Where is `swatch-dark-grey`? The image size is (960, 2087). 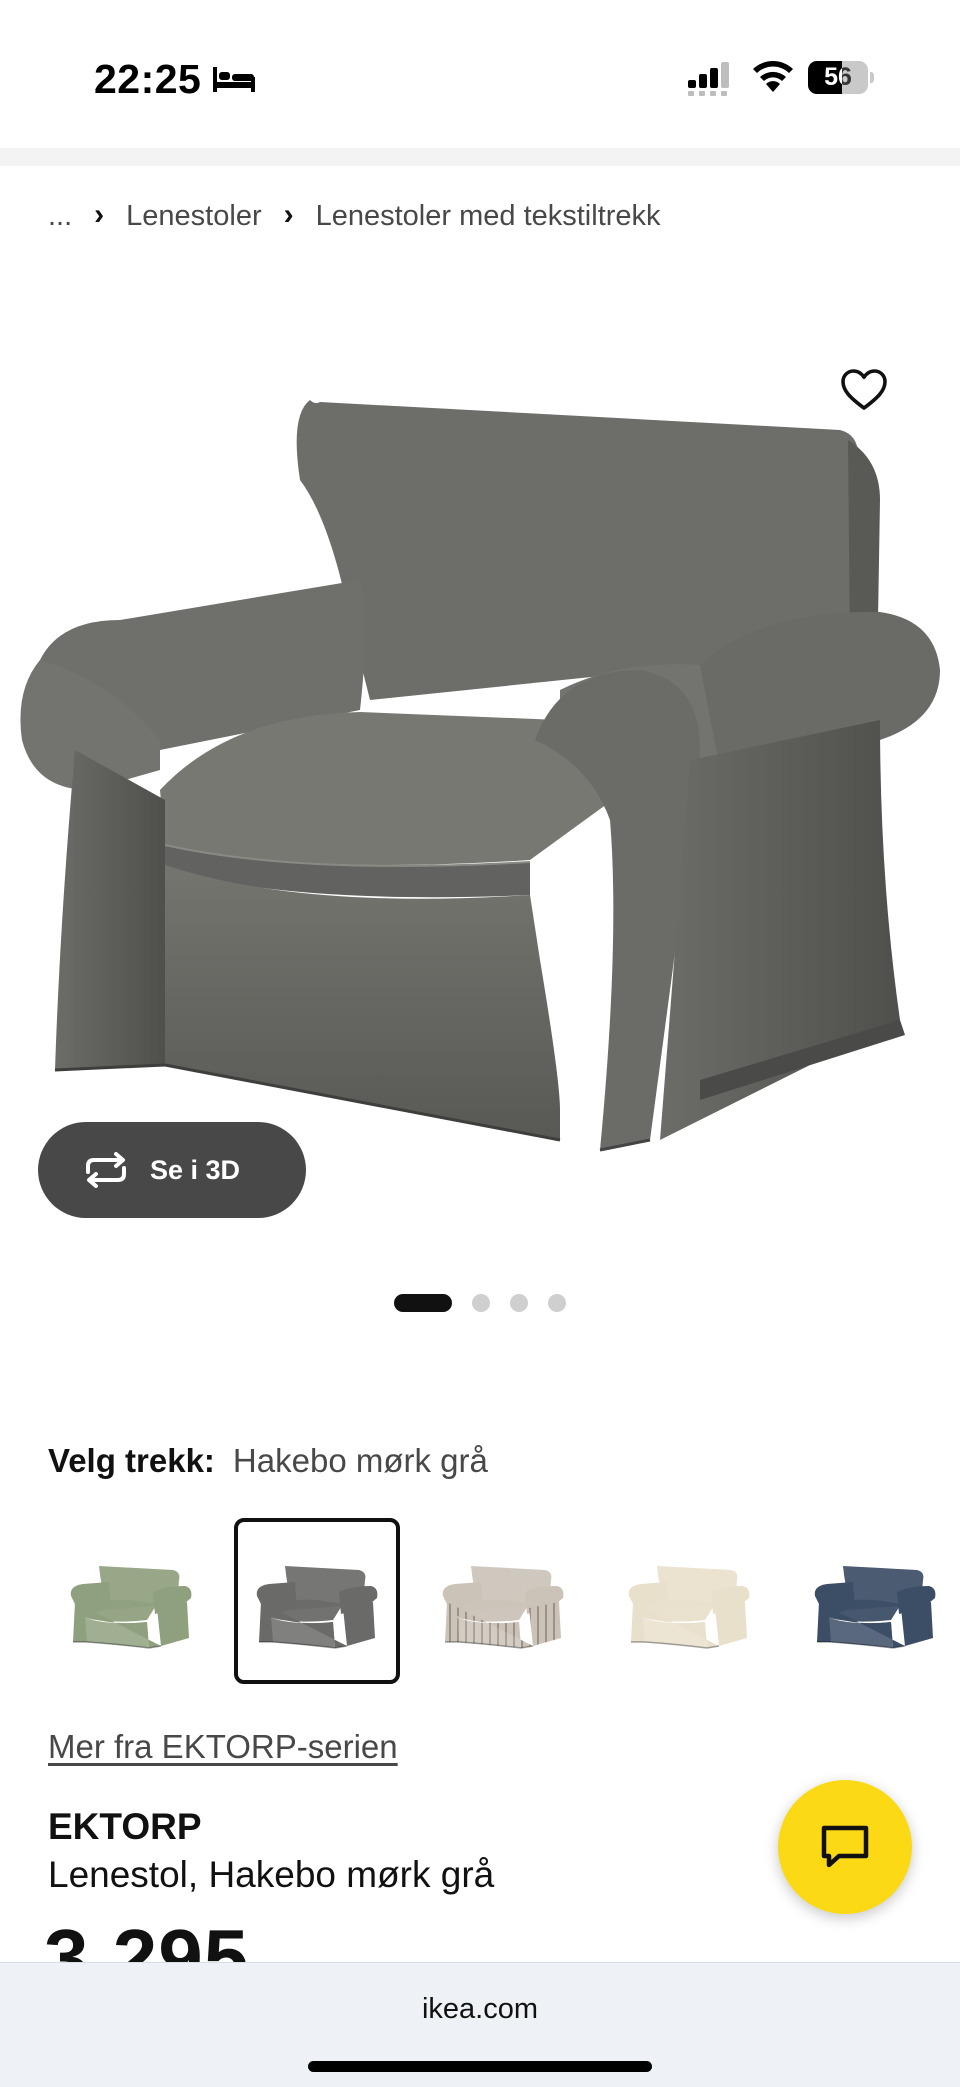
swatch-dark-grey is located at coordinates (317, 1601).